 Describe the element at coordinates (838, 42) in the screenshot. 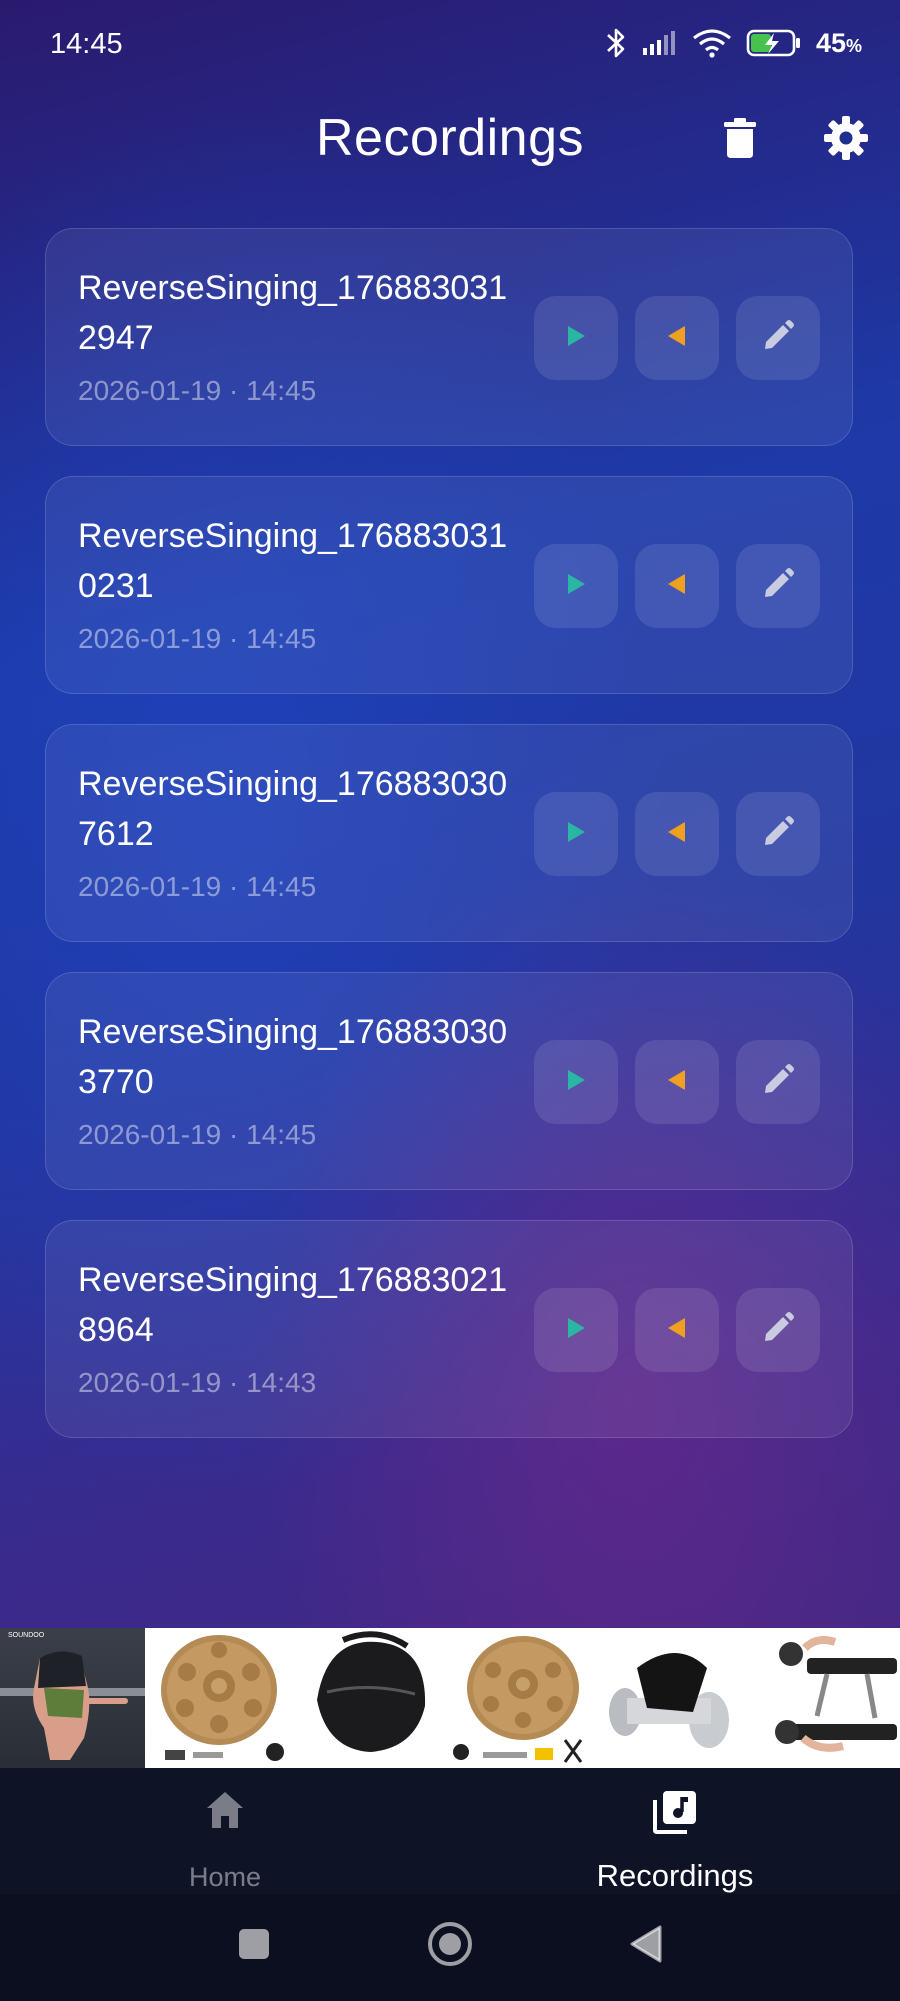

I see `battery-percentage: 45%` at that location.